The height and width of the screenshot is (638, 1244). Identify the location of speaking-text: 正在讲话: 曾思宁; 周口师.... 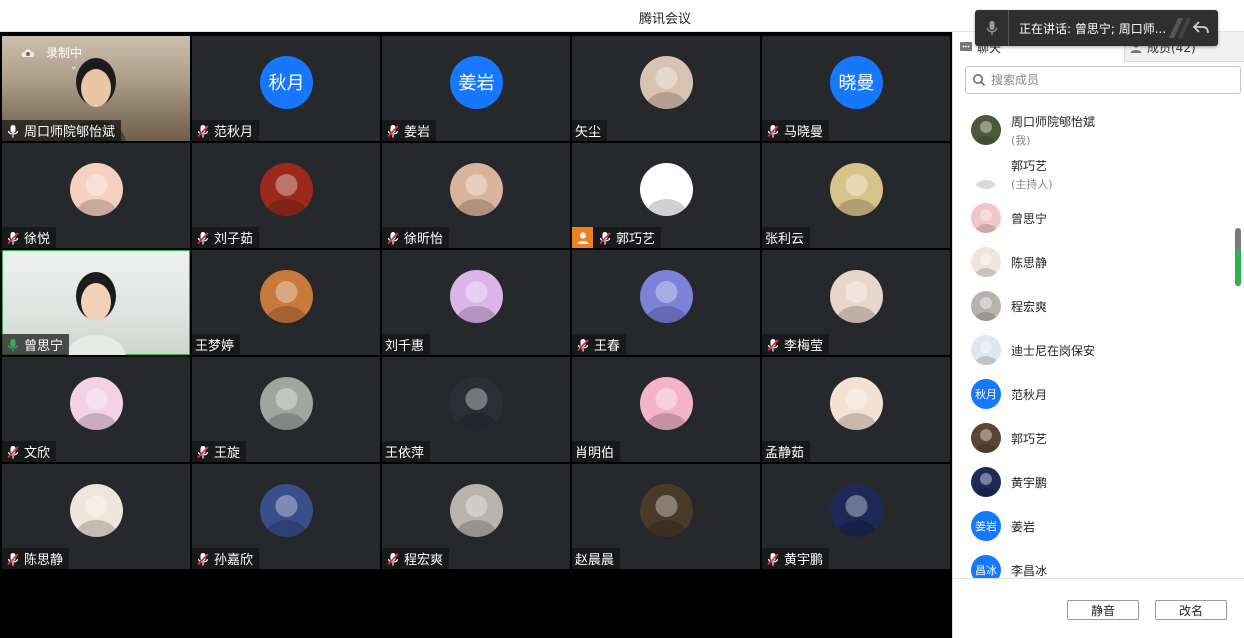
(1092, 28).